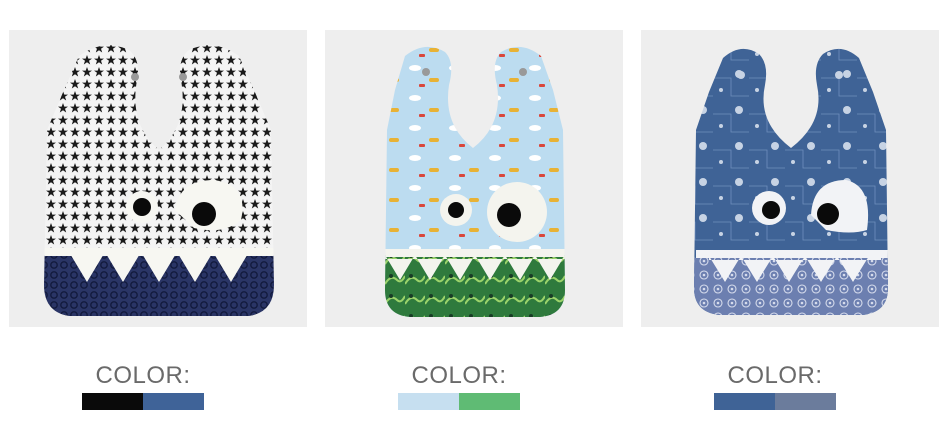 Image resolution: width=950 pixels, height=423 pixels. What do you see at coordinates (805, 401) in the screenshot?
I see `color-swatch-slate` at bounding box center [805, 401].